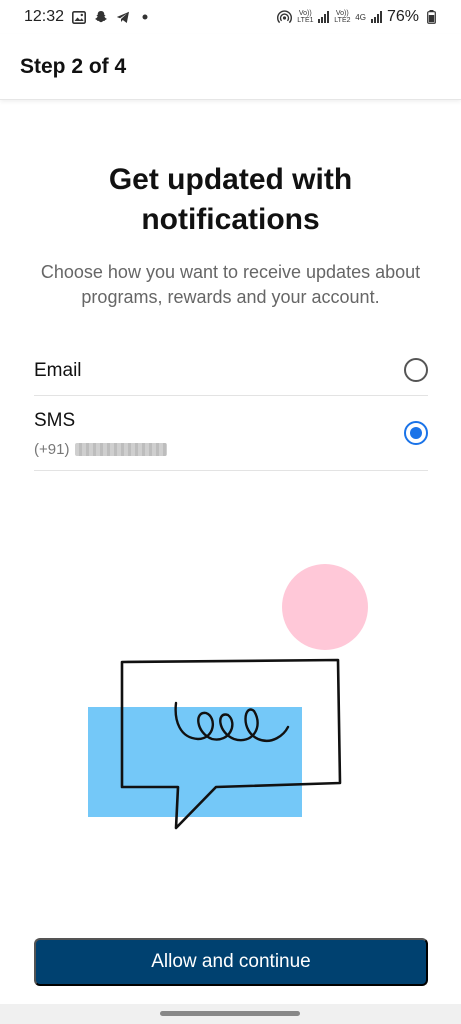 The width and height of the screenshot is (461, 1024). I want to click on dot-icon, so click(144, 17).